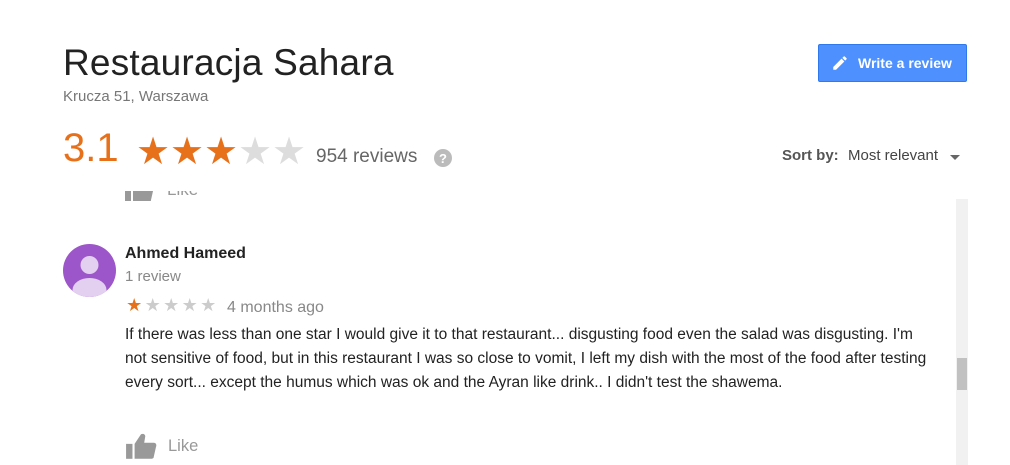  I want to click on pencil-icon, so click(840, 63).